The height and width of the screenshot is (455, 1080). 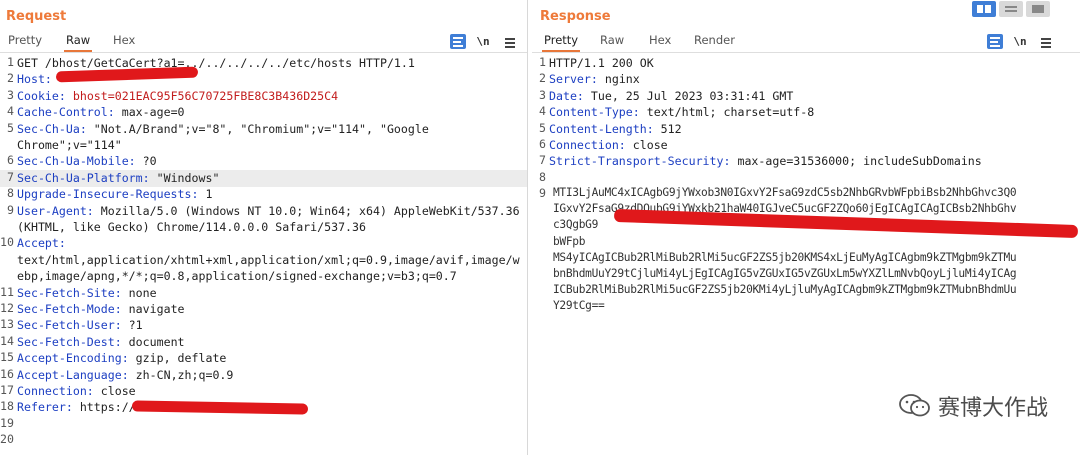 What do you see at coordinates (1011, 9) in the screenshot?
I see `layout-stacked-button` at bounding box center [1011, 9].